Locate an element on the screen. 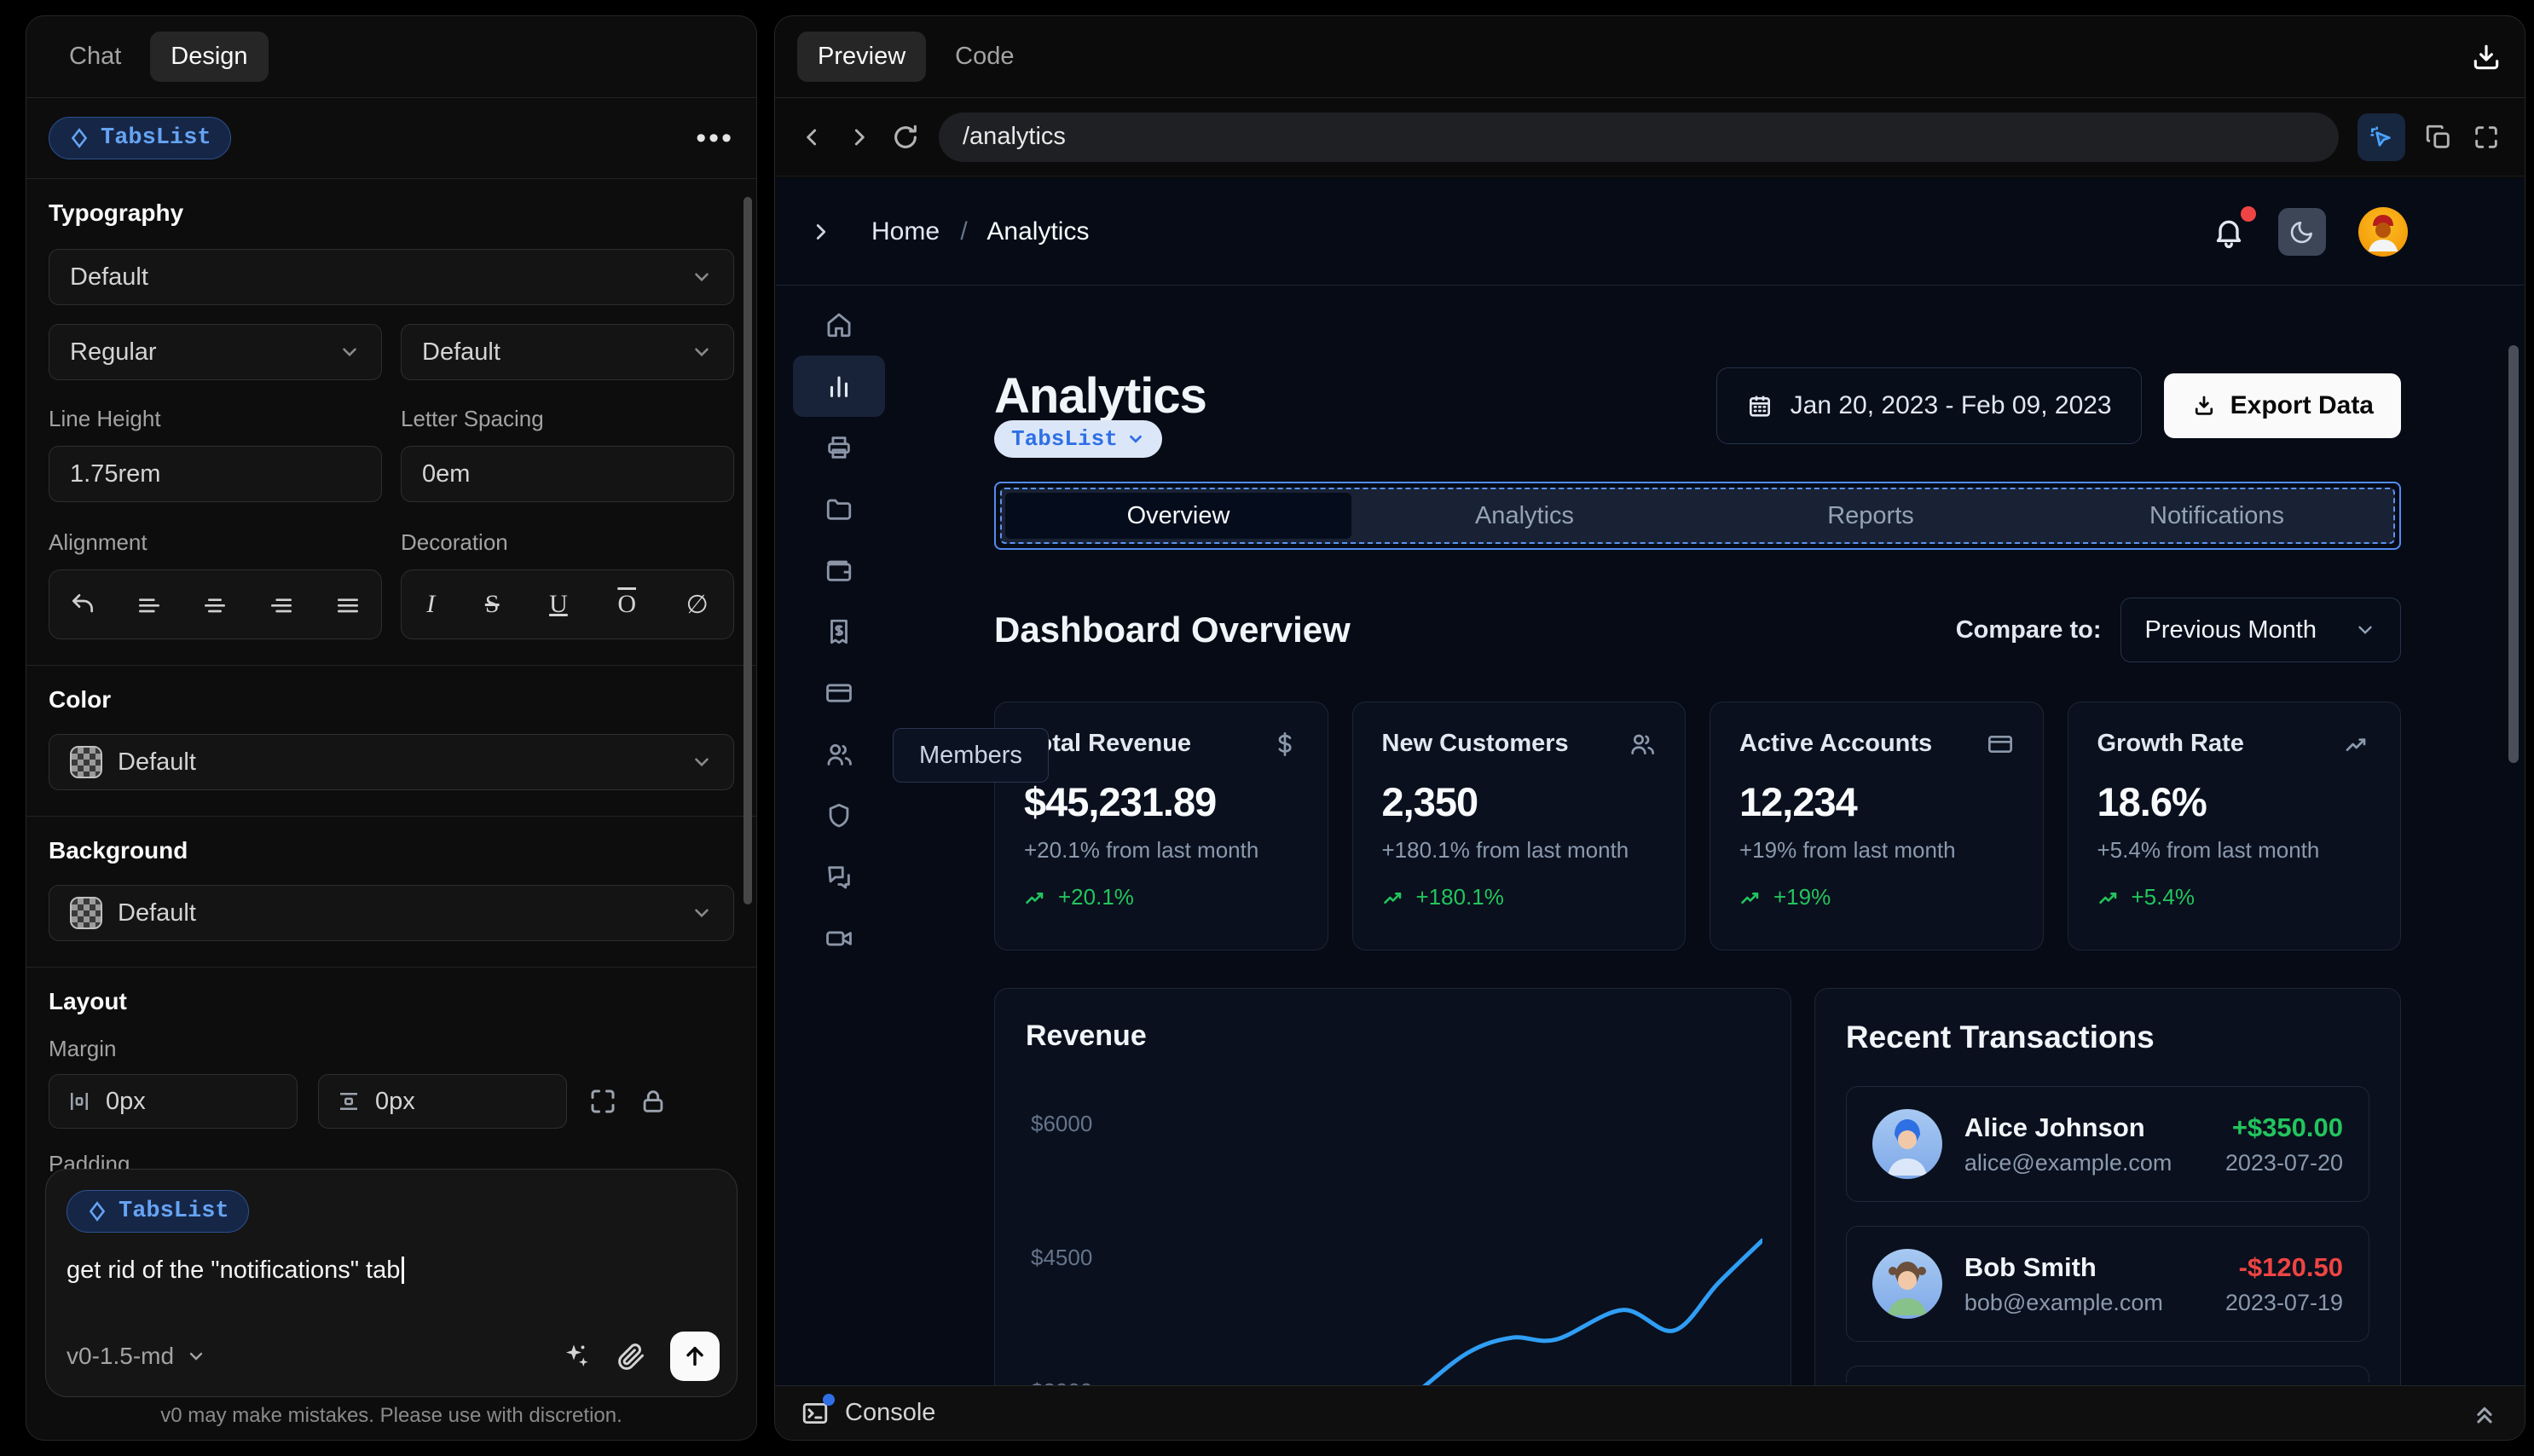  margin-y-input: 0px is located at coordinates (442, 1101).